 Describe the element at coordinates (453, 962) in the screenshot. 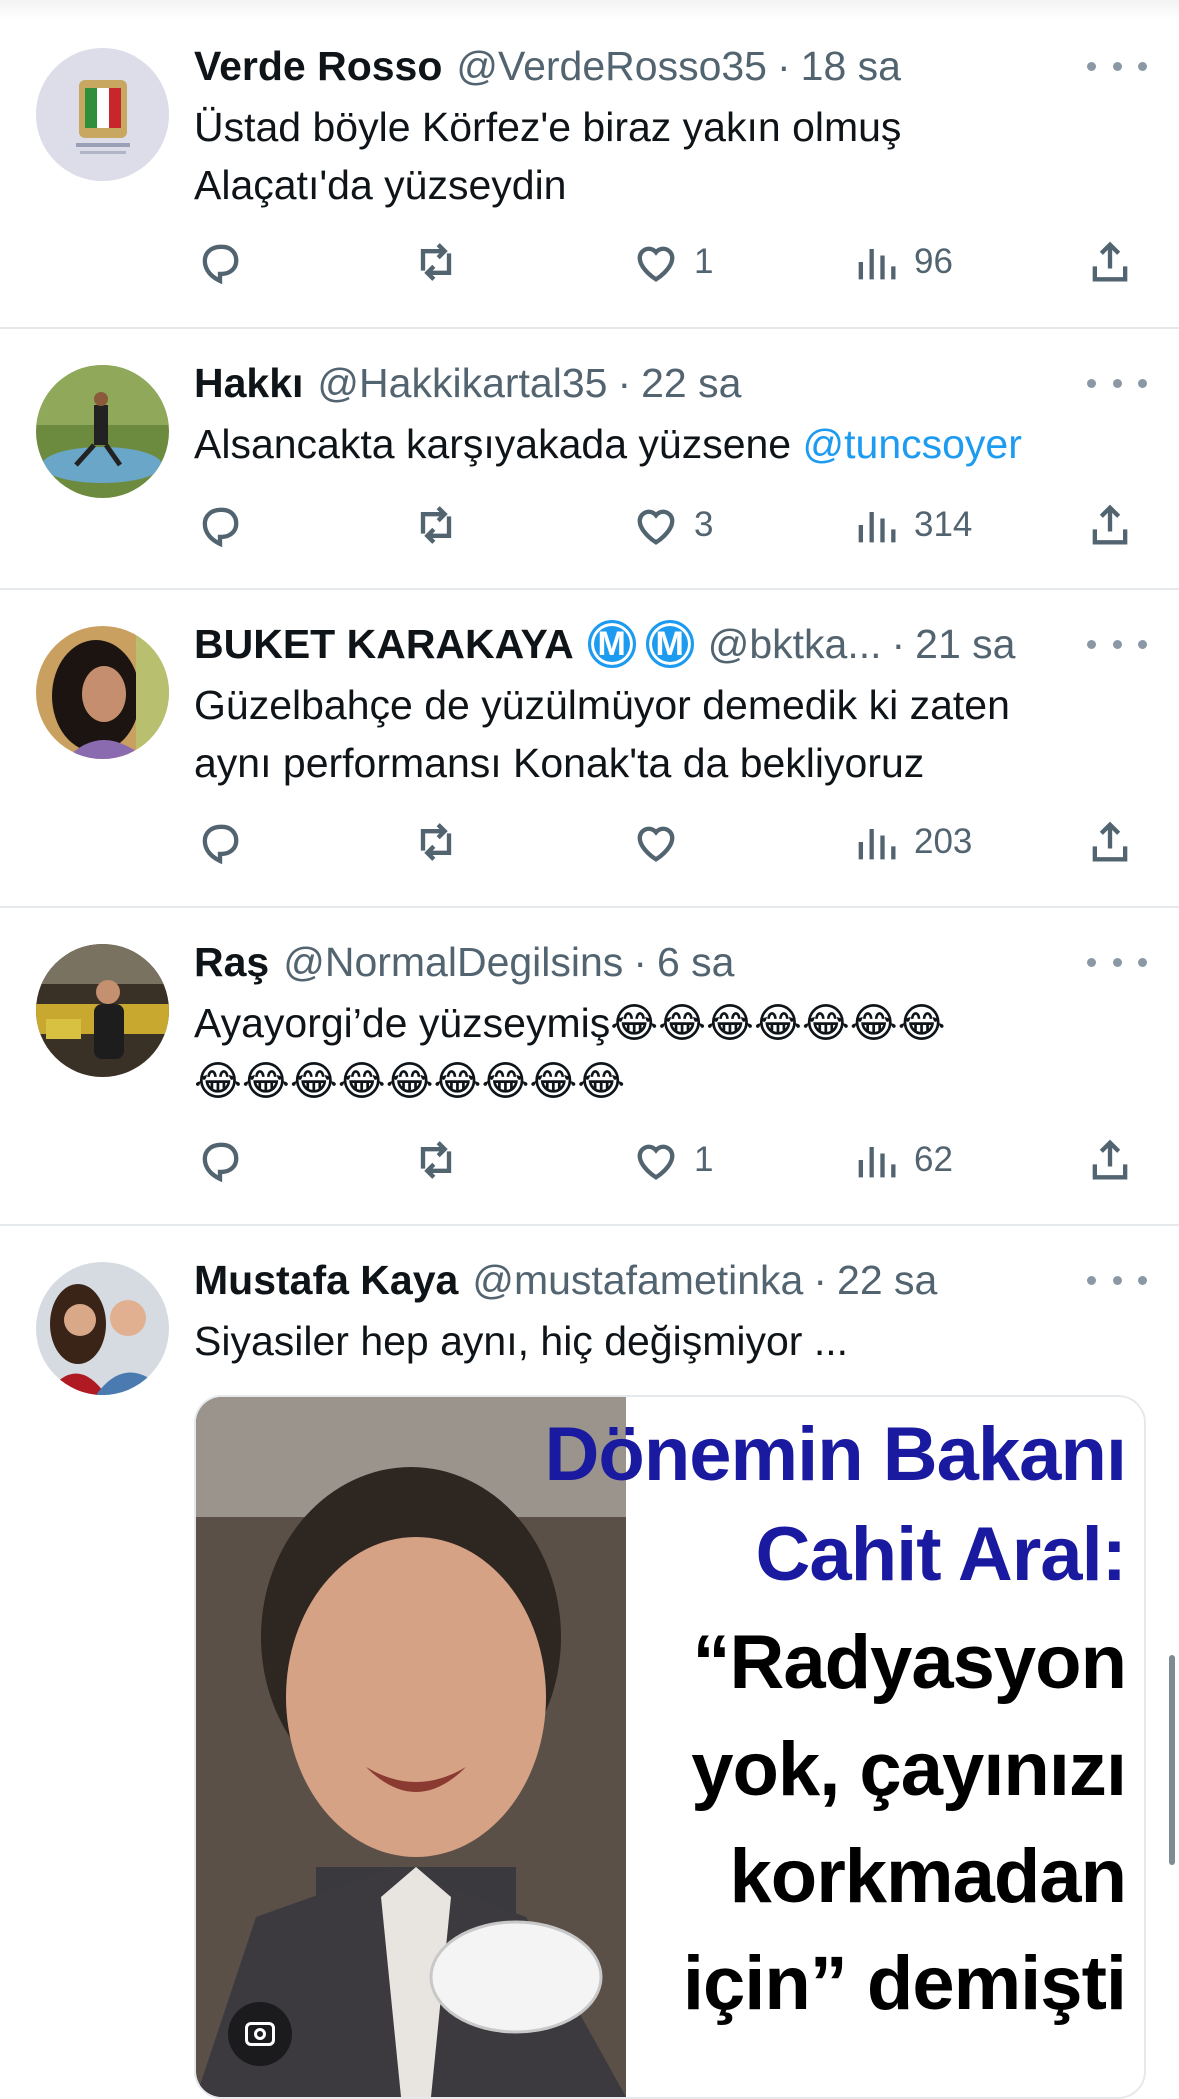

I see `author-handle: @NormalDegilsins` at that location.